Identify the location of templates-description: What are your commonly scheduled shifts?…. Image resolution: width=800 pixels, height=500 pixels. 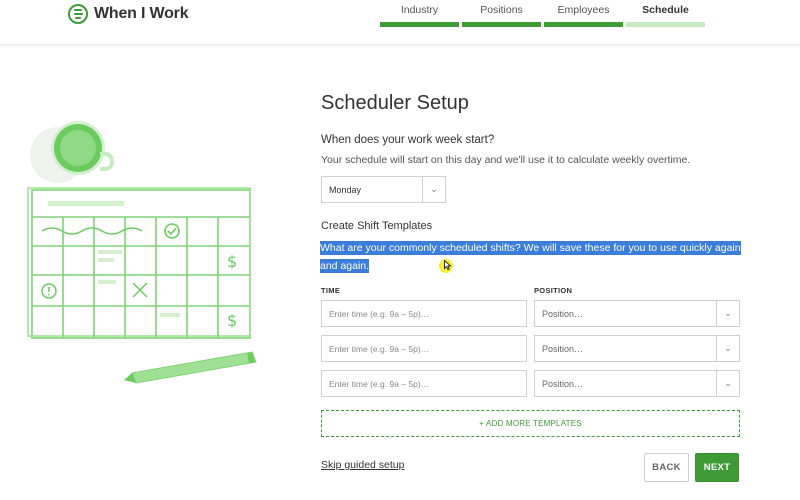
(530, 257).